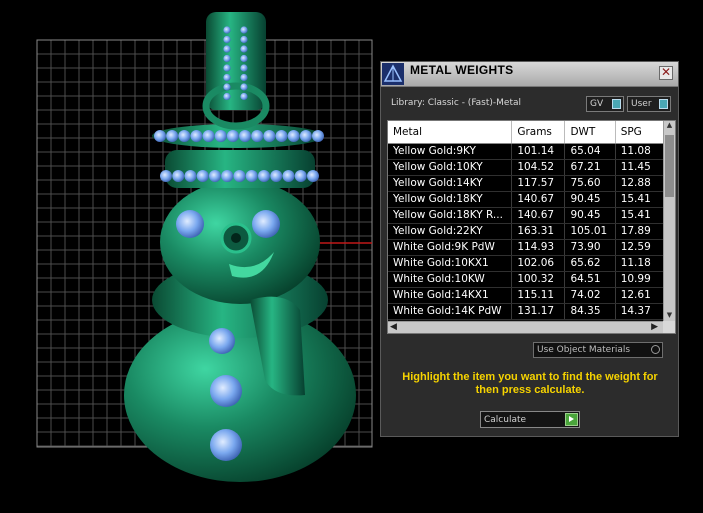 This screenshot has height=513, width=703. I want to click on cell-spg: 17.89, so click(639, 231).